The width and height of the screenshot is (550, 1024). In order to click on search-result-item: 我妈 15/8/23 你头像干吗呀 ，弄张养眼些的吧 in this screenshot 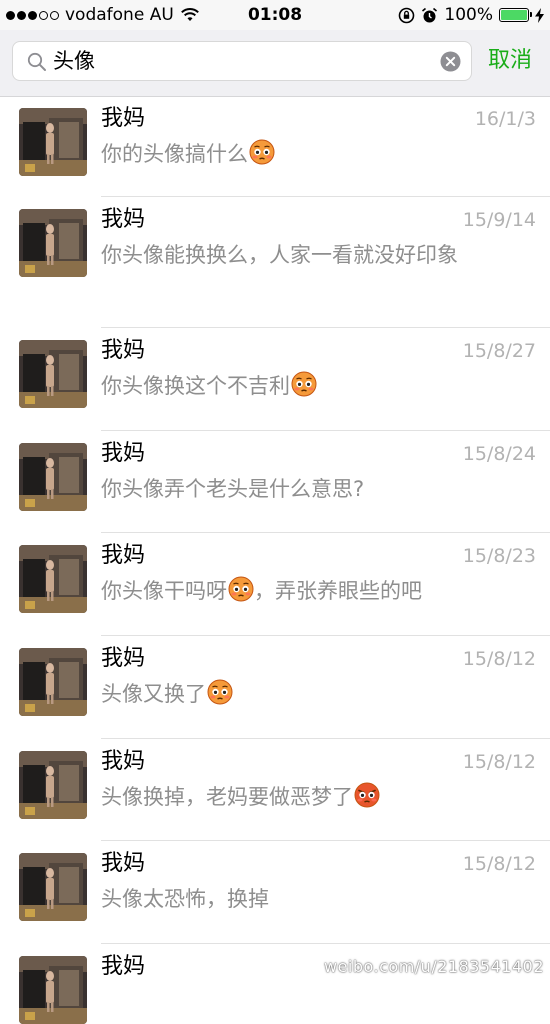, I will do `click(275, 585)`.